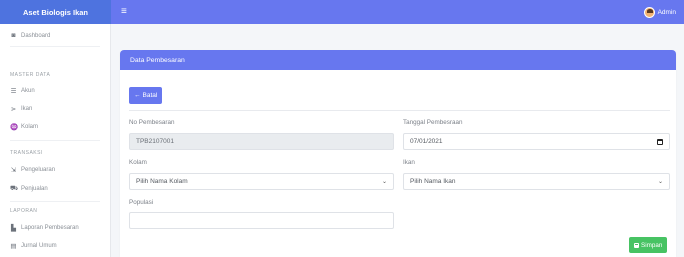 The width and height of the screenshot is (684, 257). Describe the element at coordinates (536, 141) in the screenshot. I see `tanggal-date-input: 07/01/2021` at that location.